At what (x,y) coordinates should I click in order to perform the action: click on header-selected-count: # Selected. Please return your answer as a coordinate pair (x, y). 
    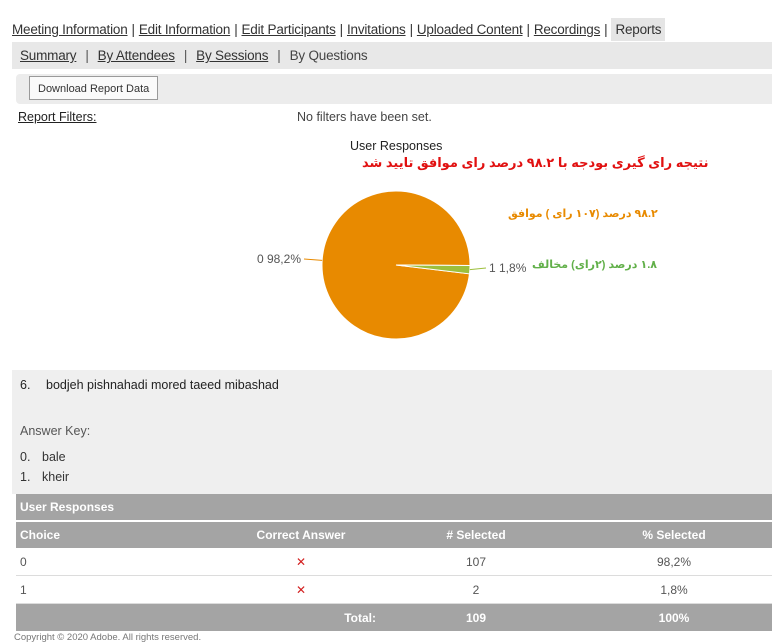
    Looking at the image, I should click on (476, 535).